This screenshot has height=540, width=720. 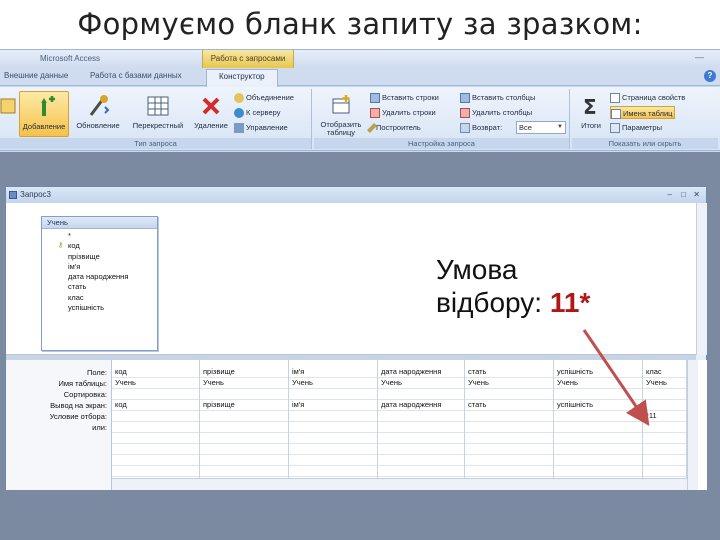 What do you see at coordinates (155, 405) in the screenshot?
I see `grid-cell-show: код` at bounding box center [155, 405].